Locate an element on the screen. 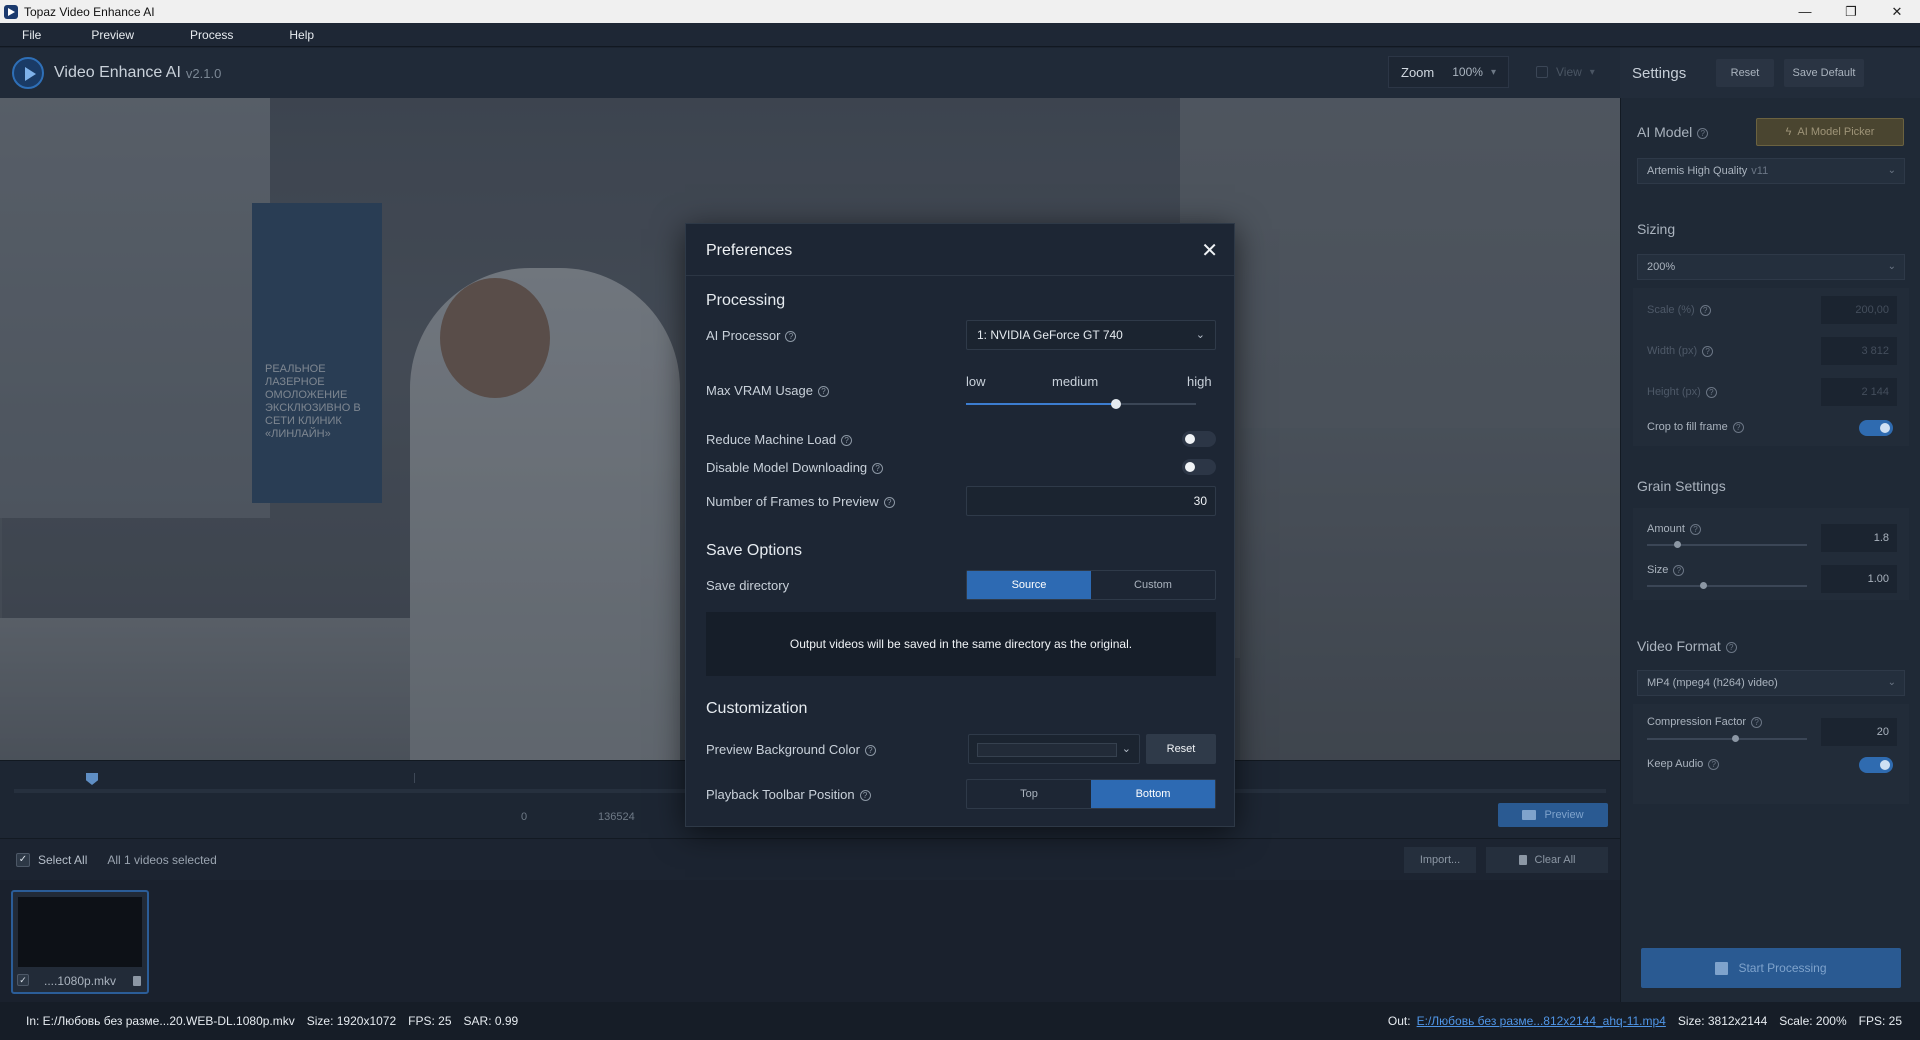 This screenshot has width=1920, height=1040. settings-reset-button: Reset is located at coordinates (1745, 73).